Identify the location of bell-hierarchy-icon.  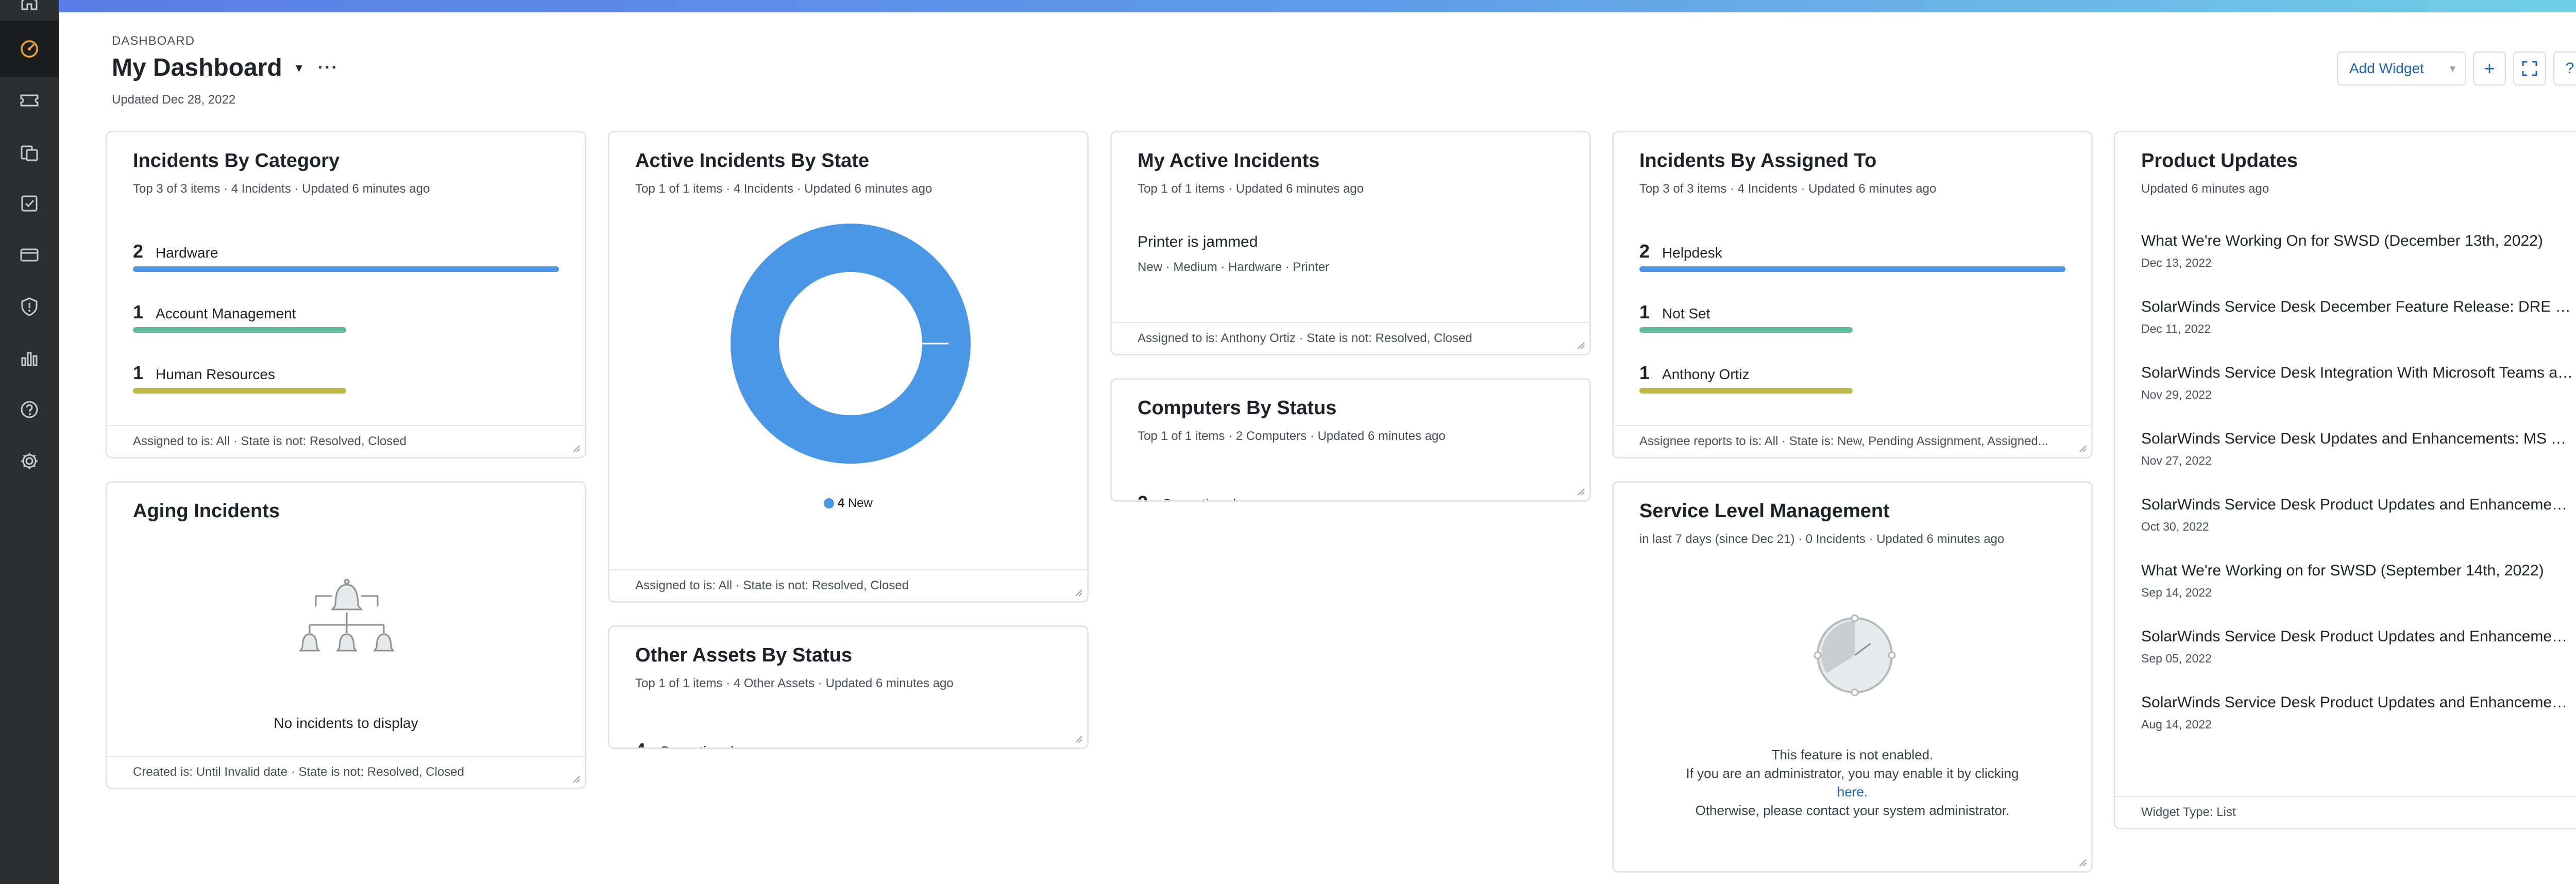
(347, 615).